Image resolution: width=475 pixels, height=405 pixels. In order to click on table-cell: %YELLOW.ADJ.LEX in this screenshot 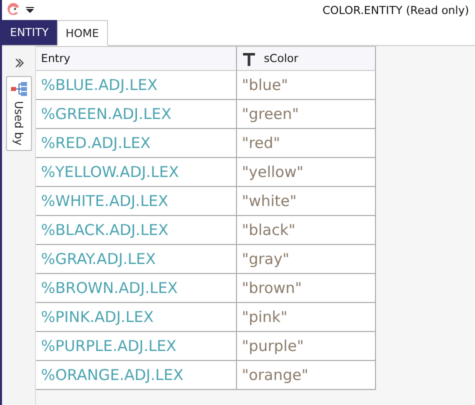, I will do `click(136, 172)`.